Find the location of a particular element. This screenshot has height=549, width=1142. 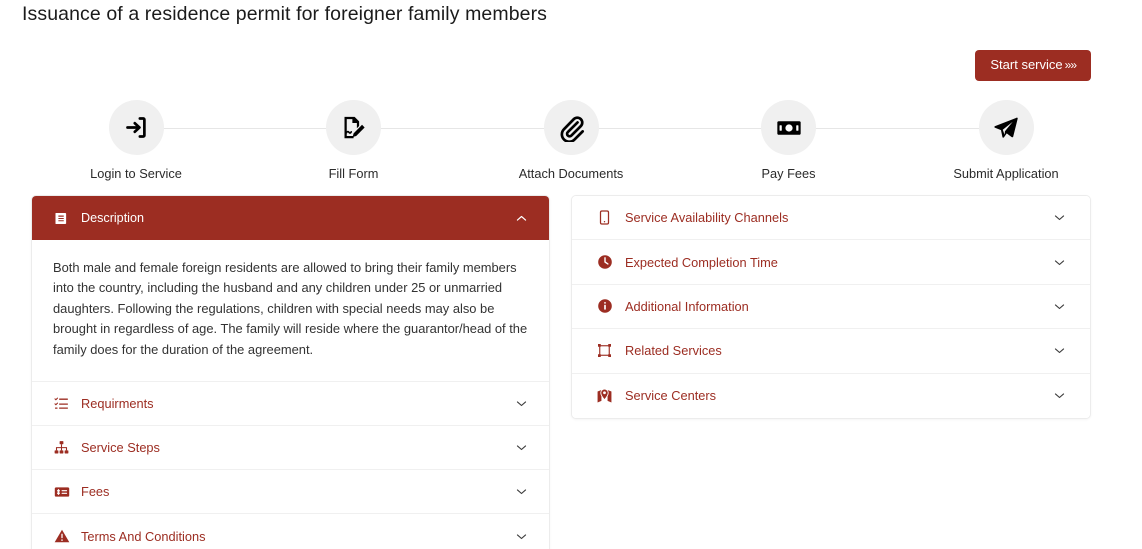

accordion-title: Expected Completion Time is located at coordinates (701, 262).